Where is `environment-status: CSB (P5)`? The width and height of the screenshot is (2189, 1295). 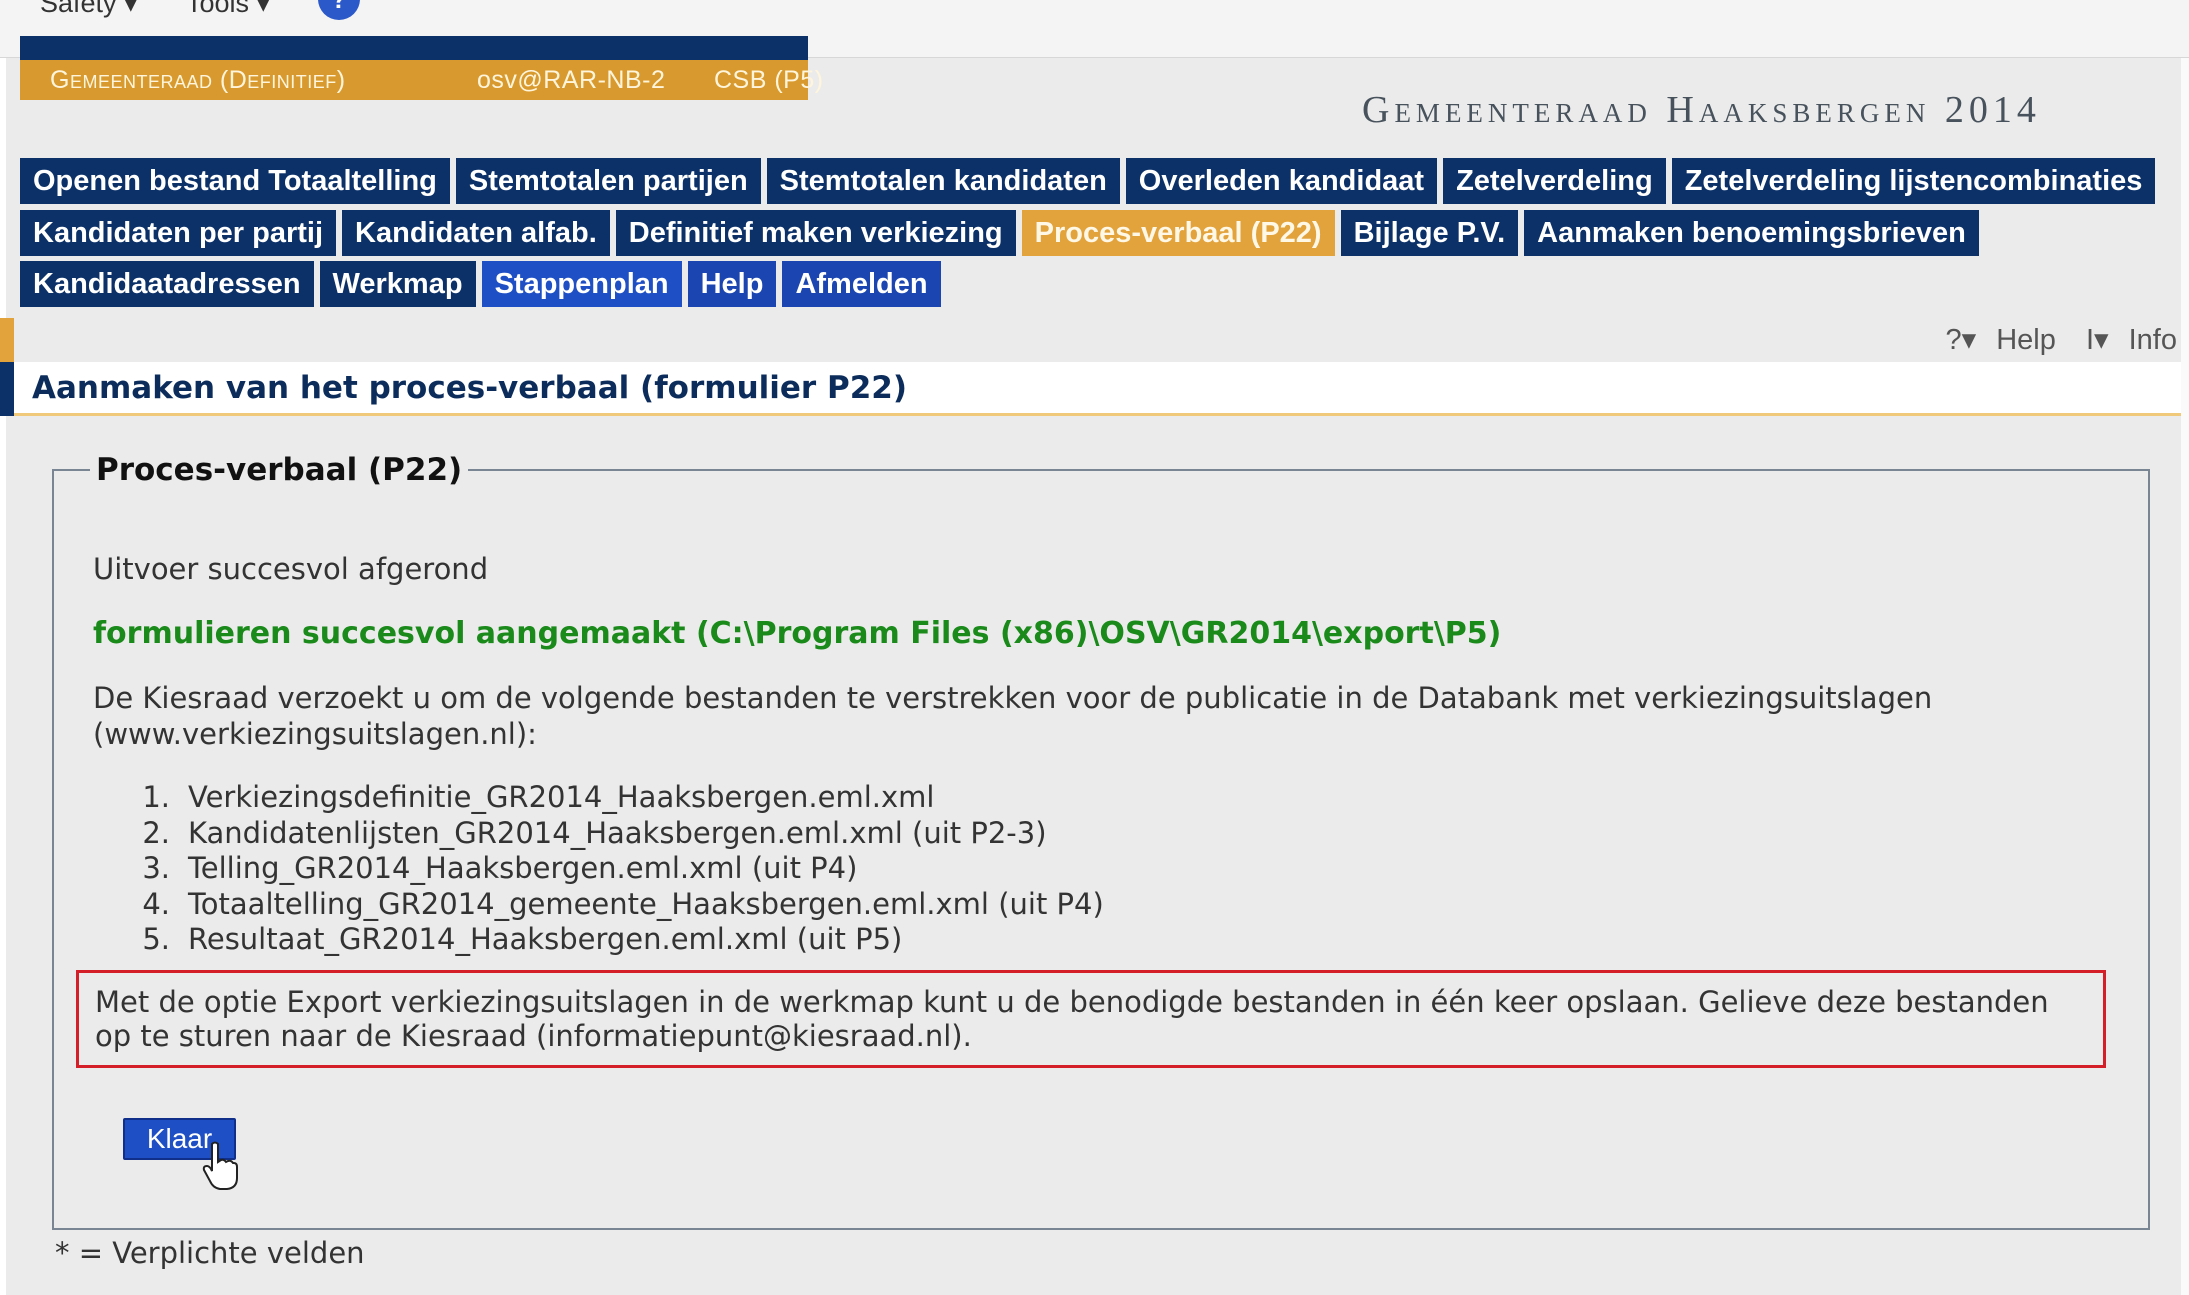
environment-status: CSB (P5) is located at coordinates (769, 80).